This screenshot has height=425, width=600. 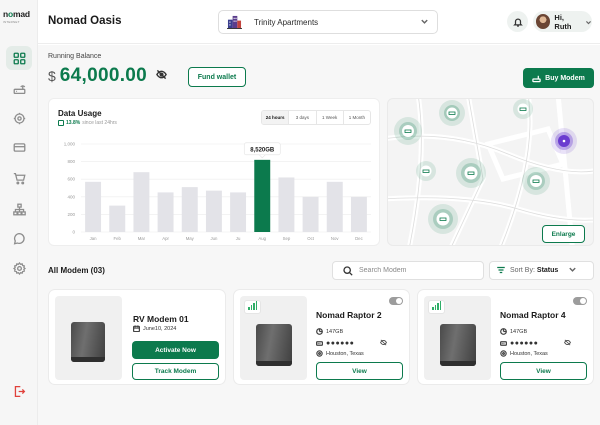 What do you see at coordinates (287, 238) in the screenshot?
I see `x-tick-label: Sep` at bounding box center [287, 238].